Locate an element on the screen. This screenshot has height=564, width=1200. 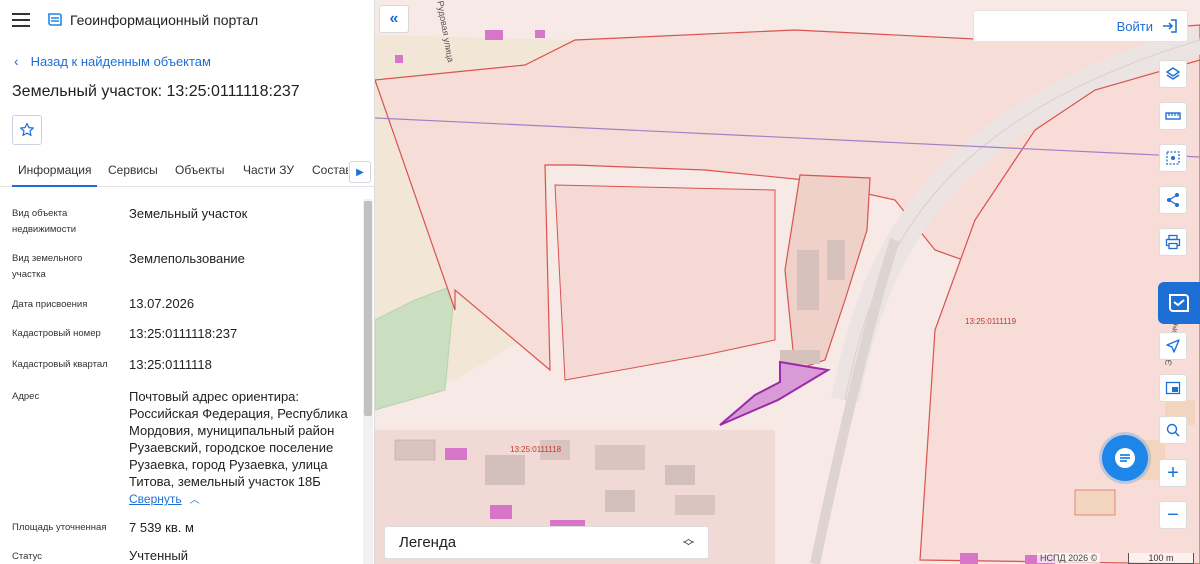
tab-composition: Состав is located at coordinates (330, 170).